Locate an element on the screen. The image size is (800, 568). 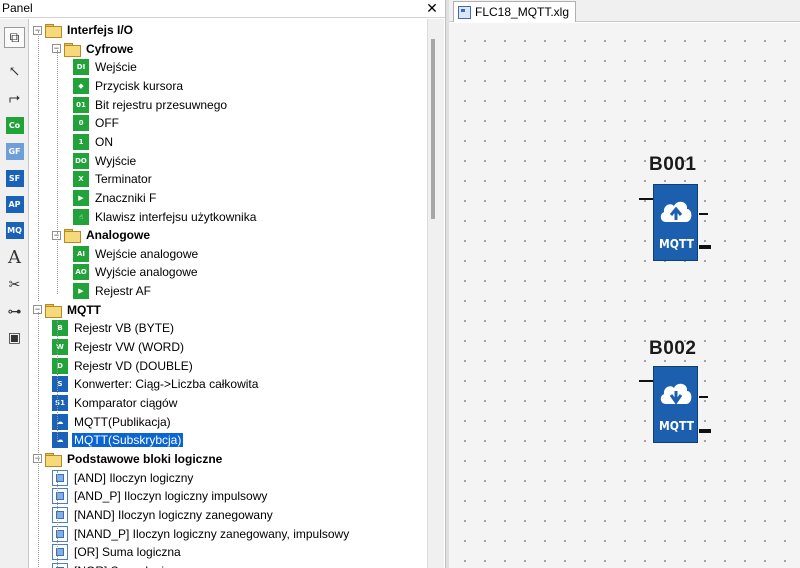
tree-item: B Rejestr VB (BYTE) is located at coordinates (114, 328).